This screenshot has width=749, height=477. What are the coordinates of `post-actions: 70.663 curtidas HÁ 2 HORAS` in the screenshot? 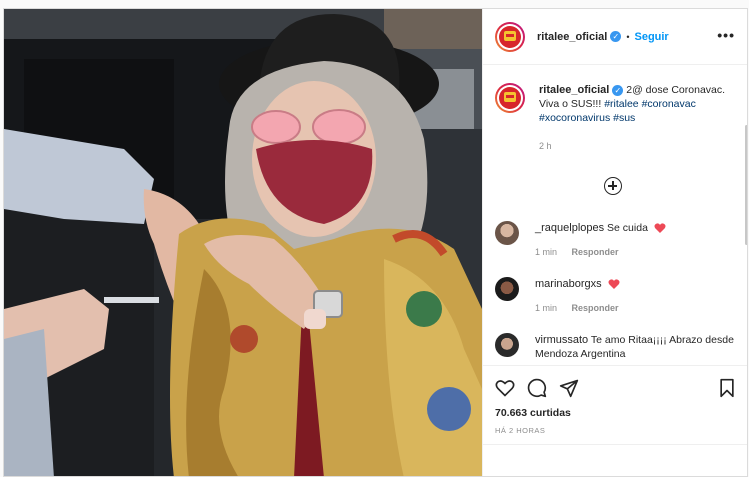 It's located at (615, 420).